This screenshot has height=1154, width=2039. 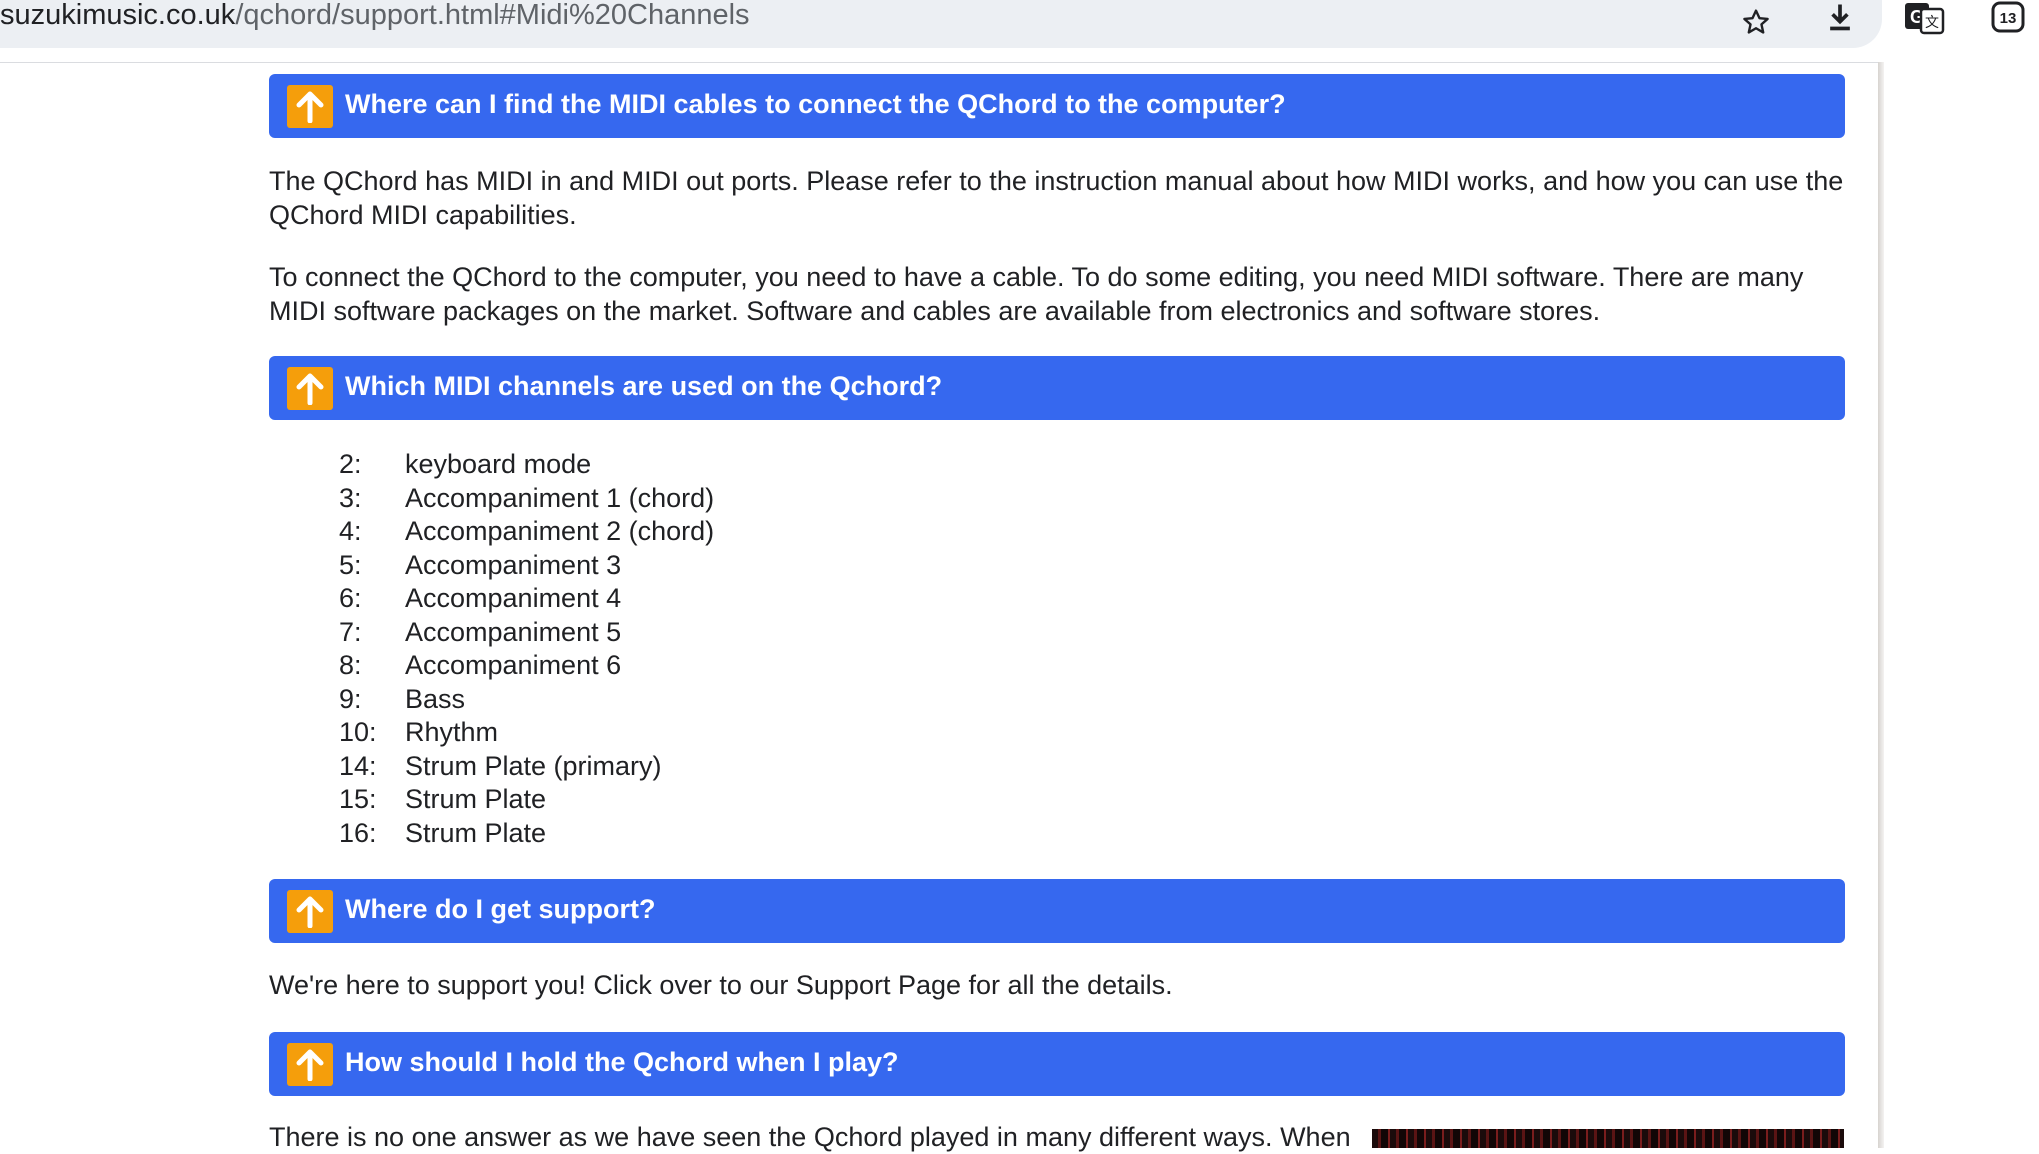 What do you see at coordinates (358, 732) in the screenshot?
I see `channel-number: 10:` at bounding box center [358, 732].